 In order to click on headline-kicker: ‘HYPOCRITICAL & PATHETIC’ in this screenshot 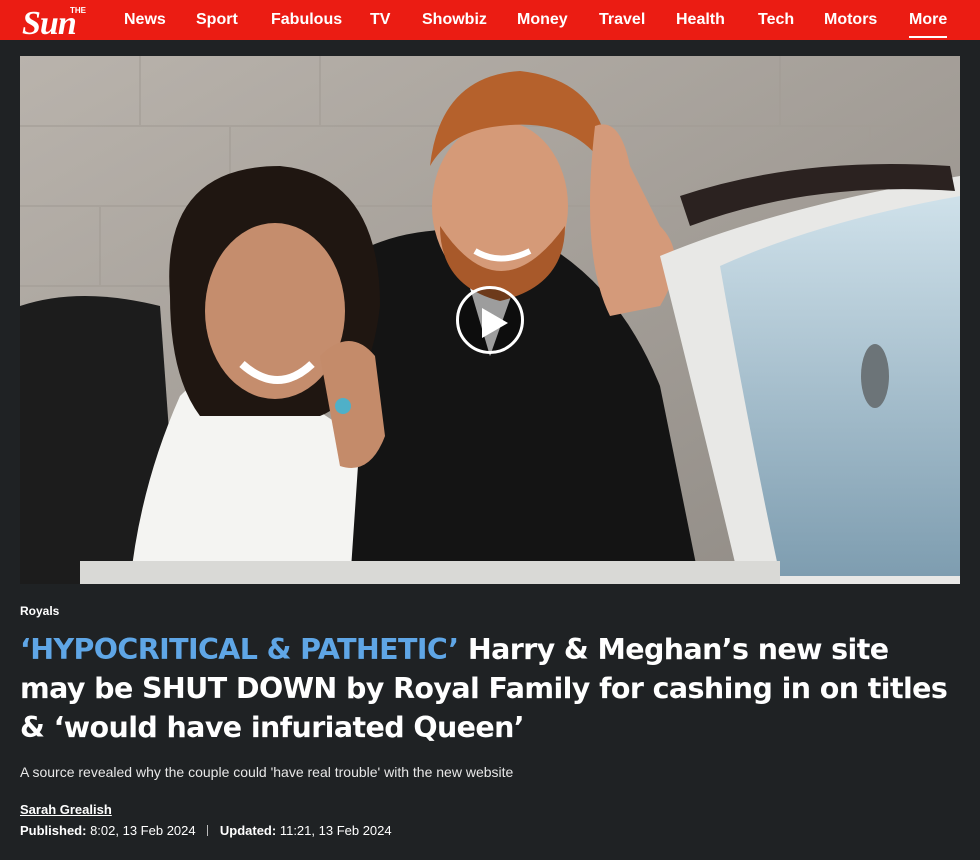, I will do `click(239, 649)`.